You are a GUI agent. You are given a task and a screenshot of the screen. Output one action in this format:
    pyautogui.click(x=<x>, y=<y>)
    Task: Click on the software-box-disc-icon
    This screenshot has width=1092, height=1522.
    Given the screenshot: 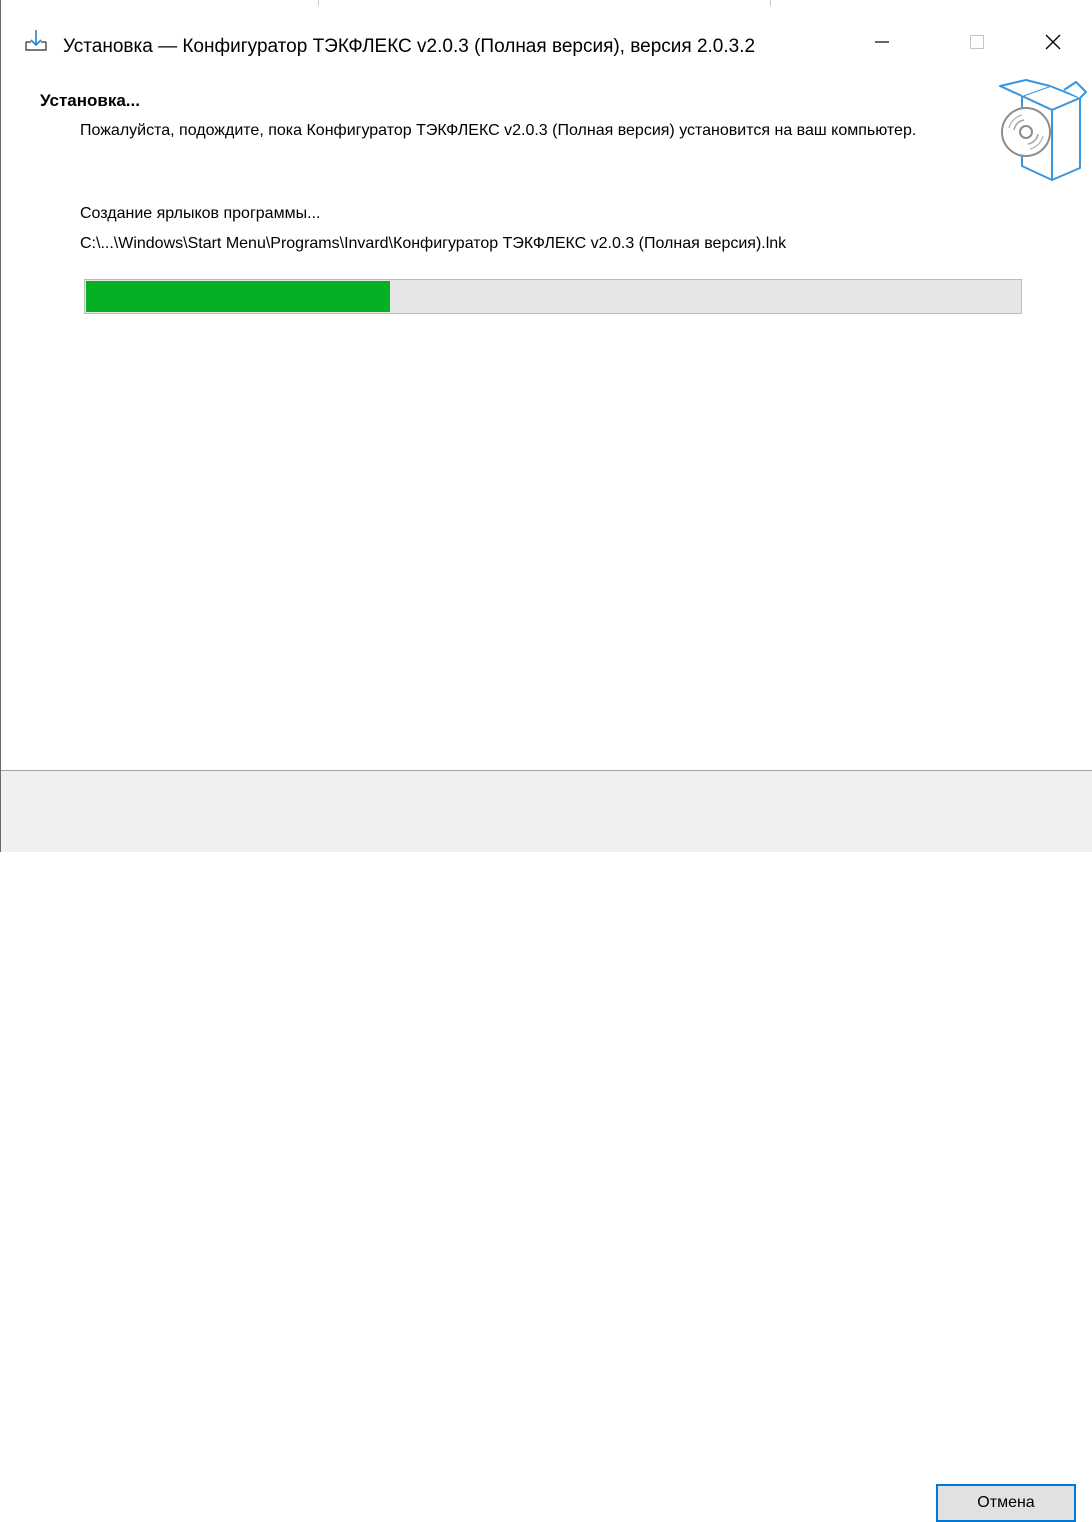 What is the action you would take?
    pyautogui.click(x=1040, y=130)
    